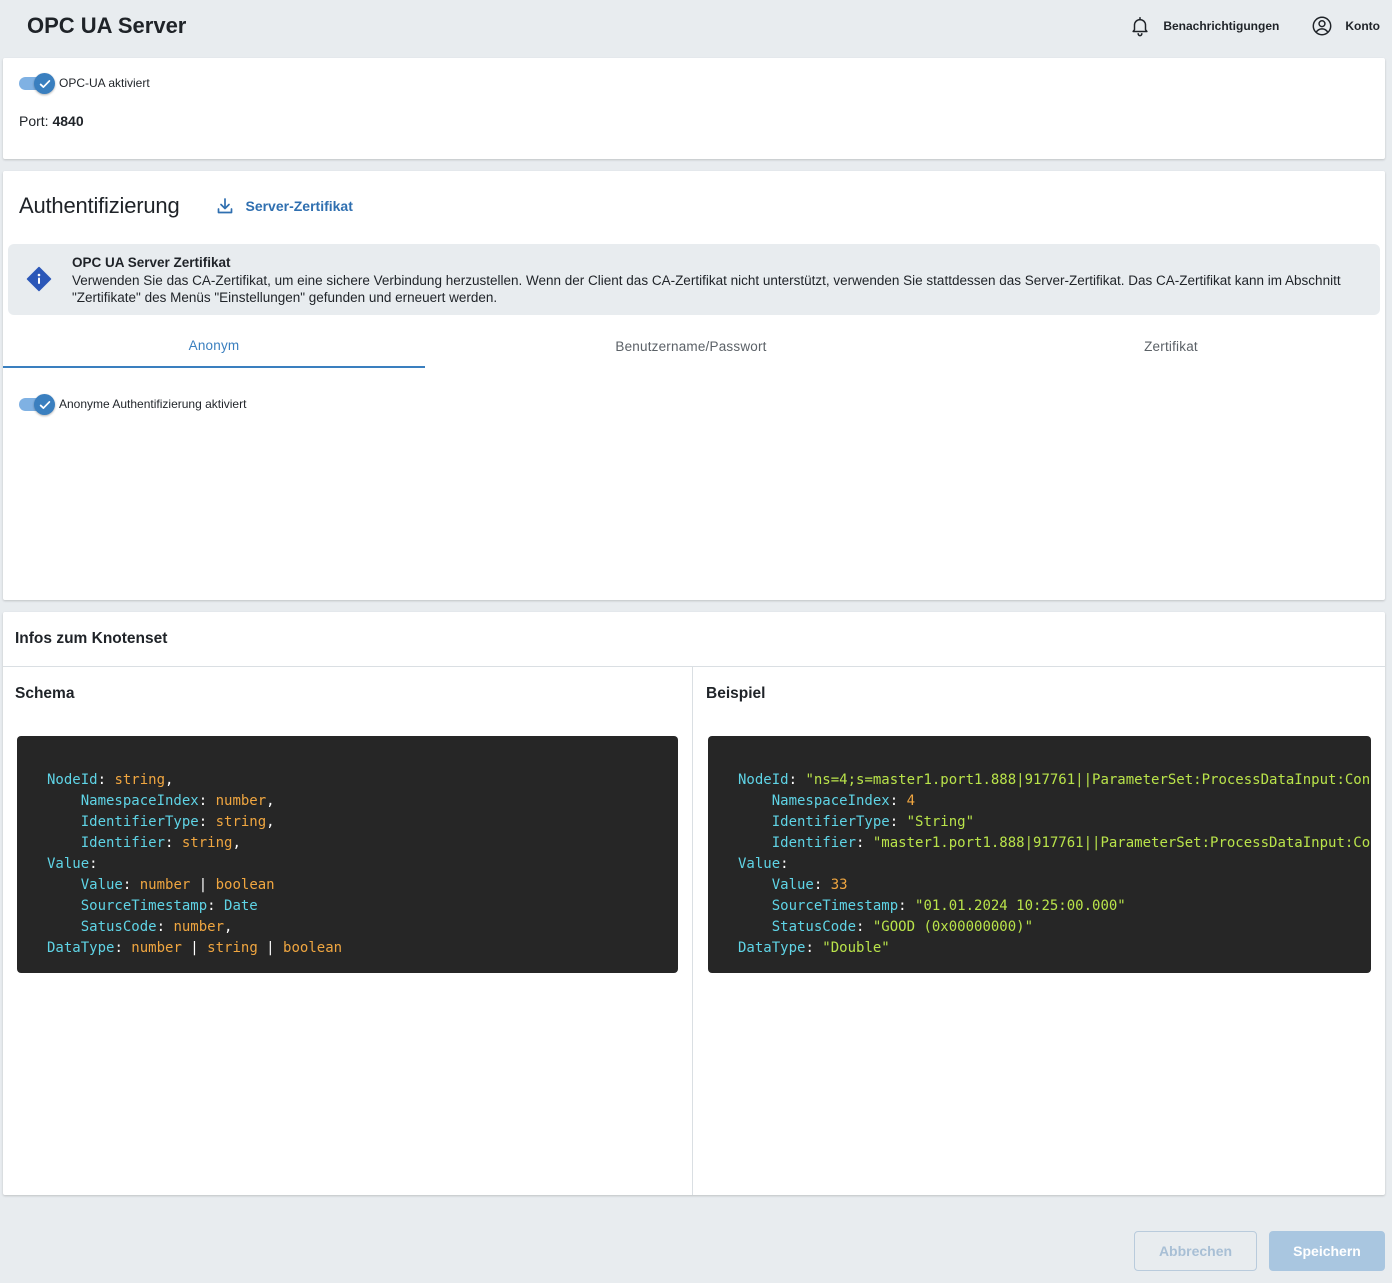 The height and width of the screenshot is (1283, 1392). Describe the element at coordinates (953, 927) in the screenshot. I see `code-string: "GOOD (0x00000000)"` at that location.